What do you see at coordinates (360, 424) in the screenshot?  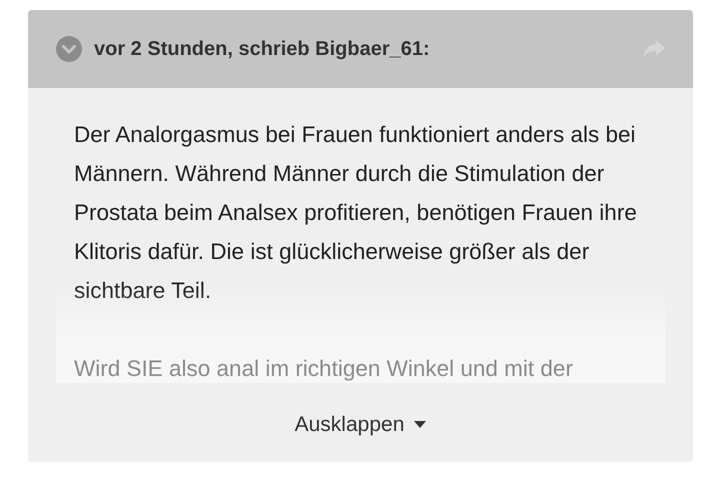 I see `expand-button: Ausklappen` at bounding box center [360, 424].